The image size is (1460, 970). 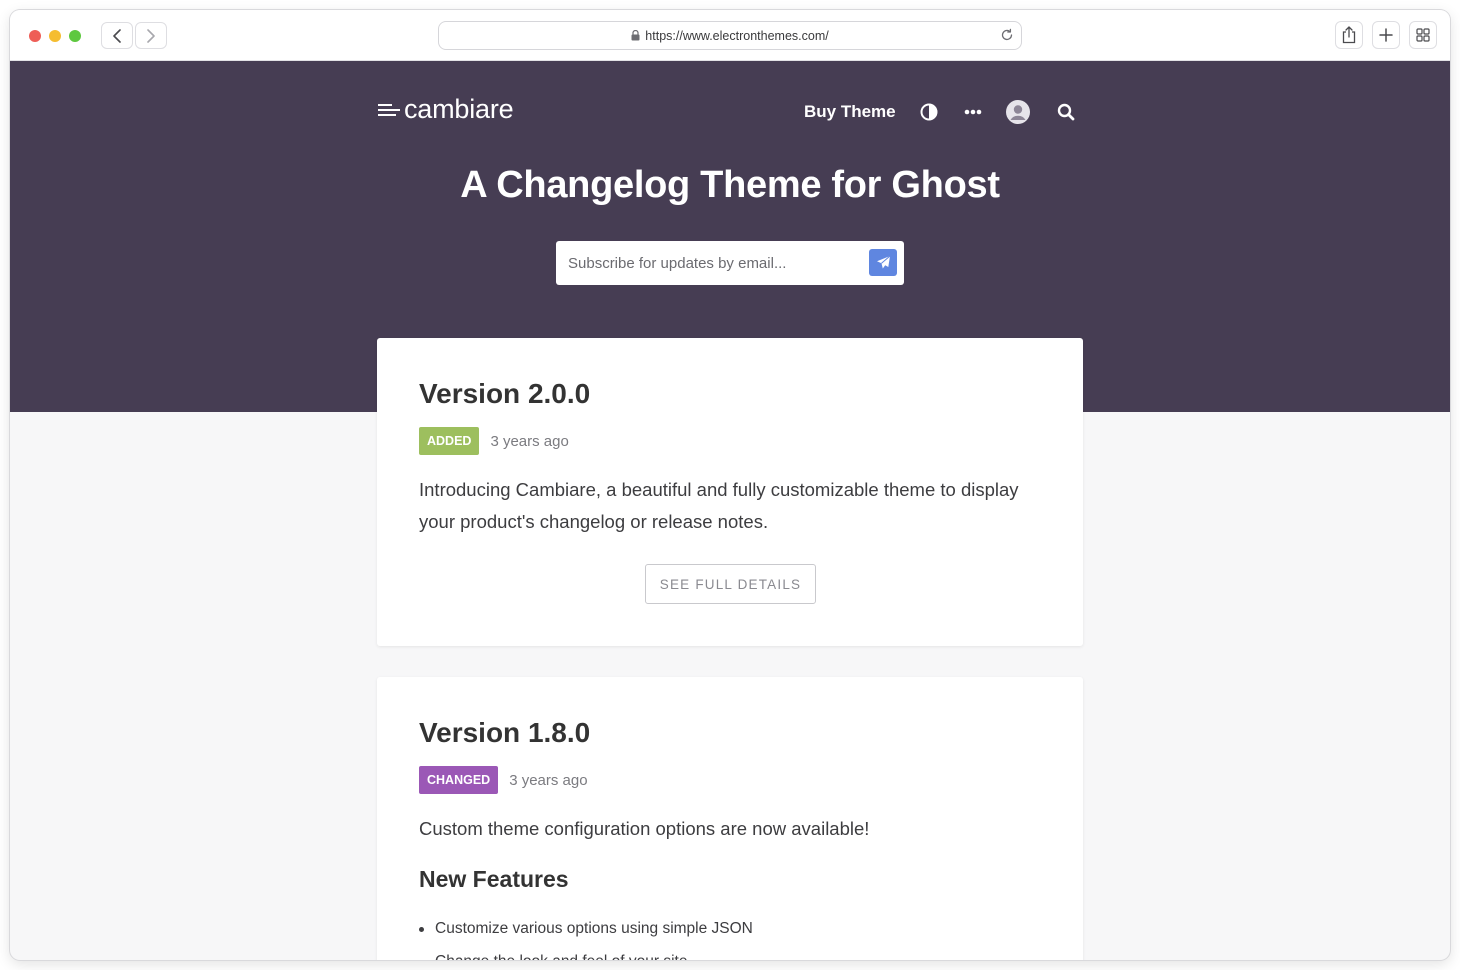 I want to click on paper-plane-icon, so click(x=883, y=262).